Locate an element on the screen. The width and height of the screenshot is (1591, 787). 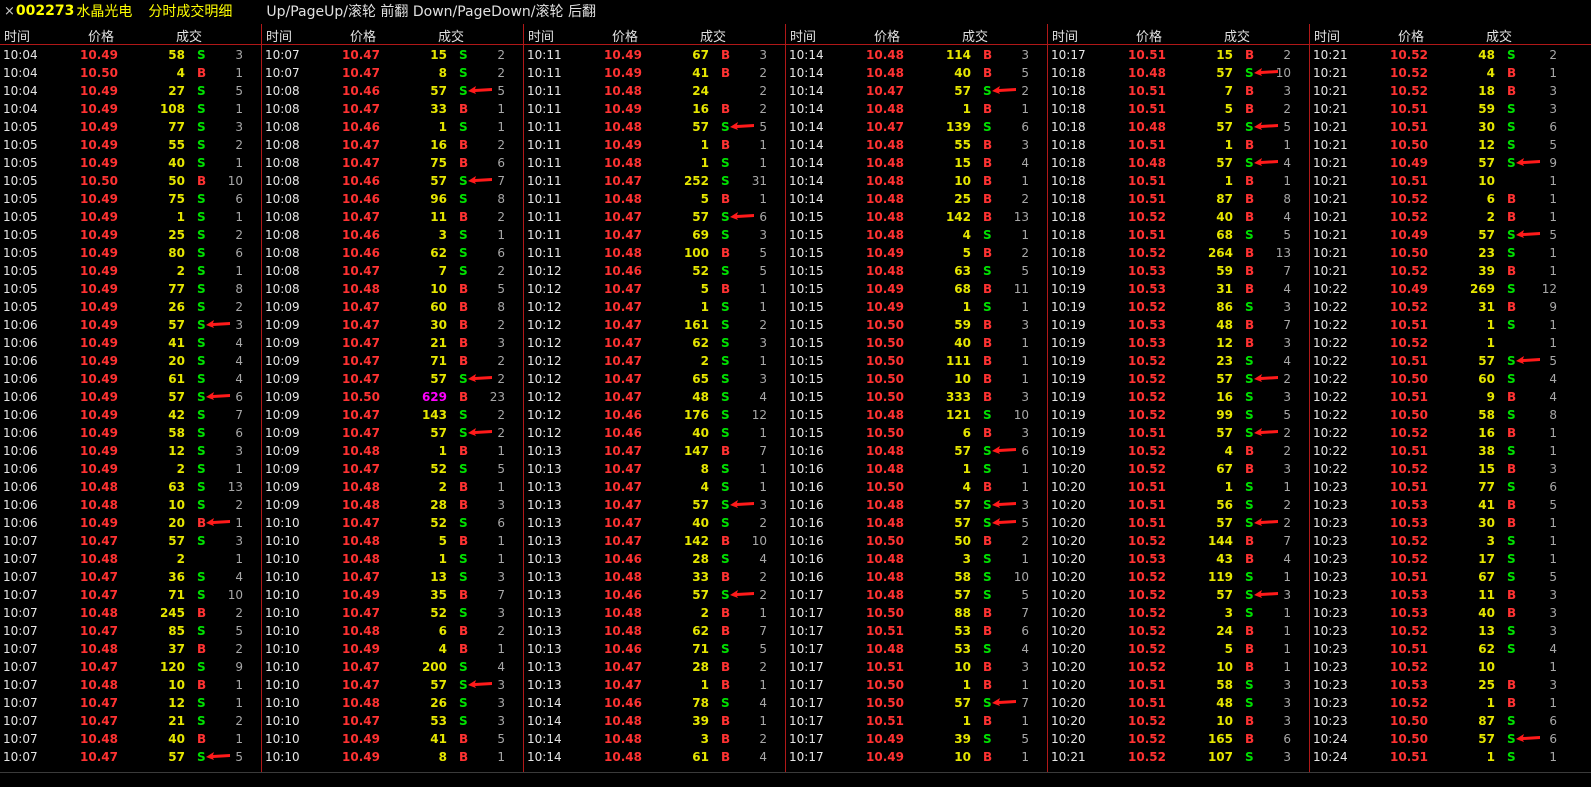
trade-row: 10:16 10.48 57 S 5 is located at coordinates (916, 524).